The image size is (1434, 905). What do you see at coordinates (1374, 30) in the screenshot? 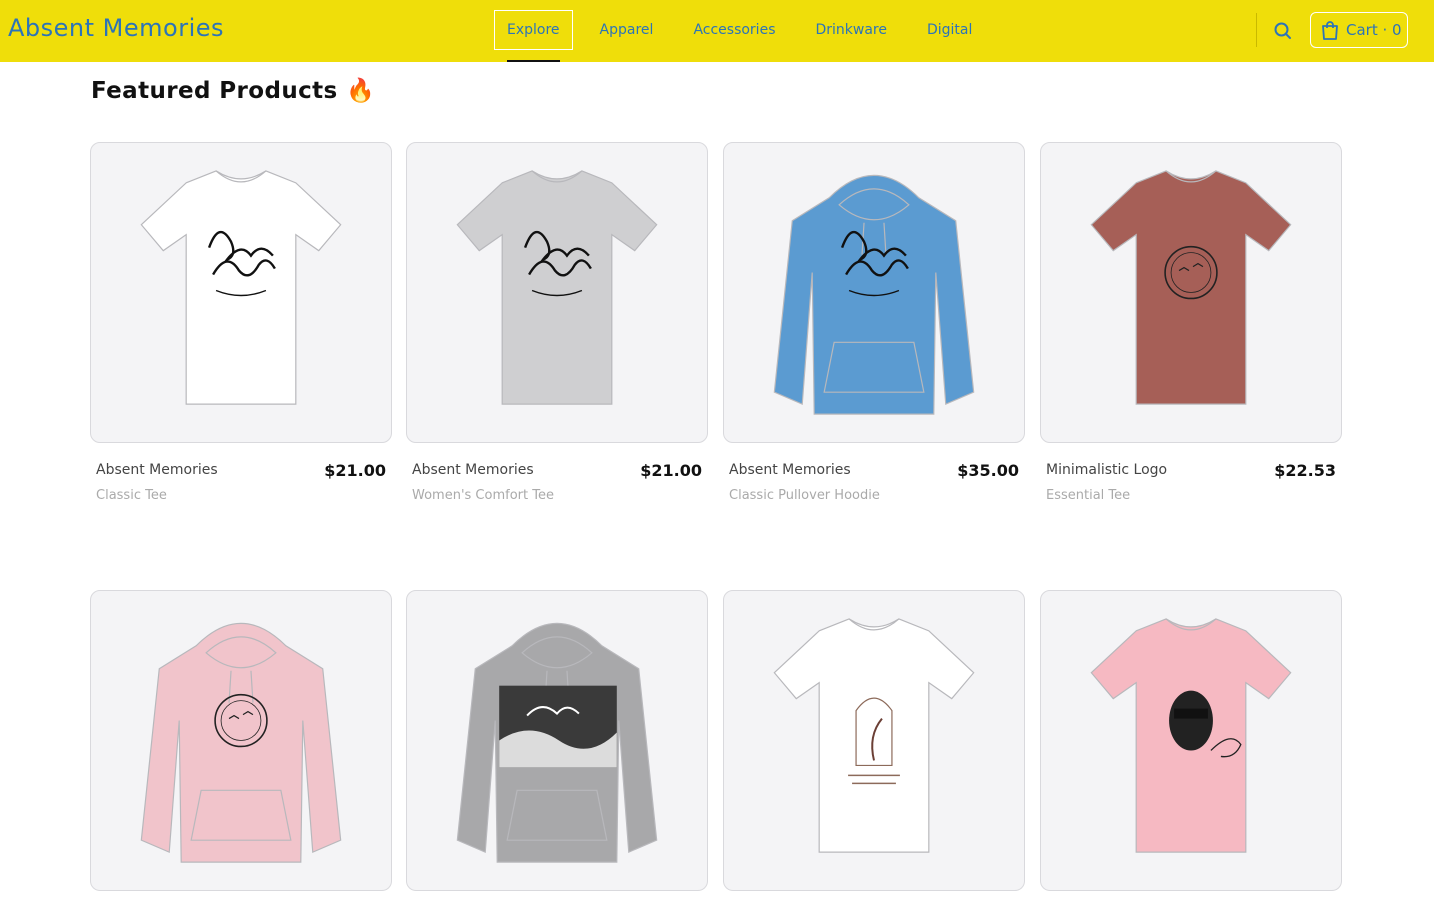
I see `cart-label: Cart · 0` at bounding box center [1374, 30].